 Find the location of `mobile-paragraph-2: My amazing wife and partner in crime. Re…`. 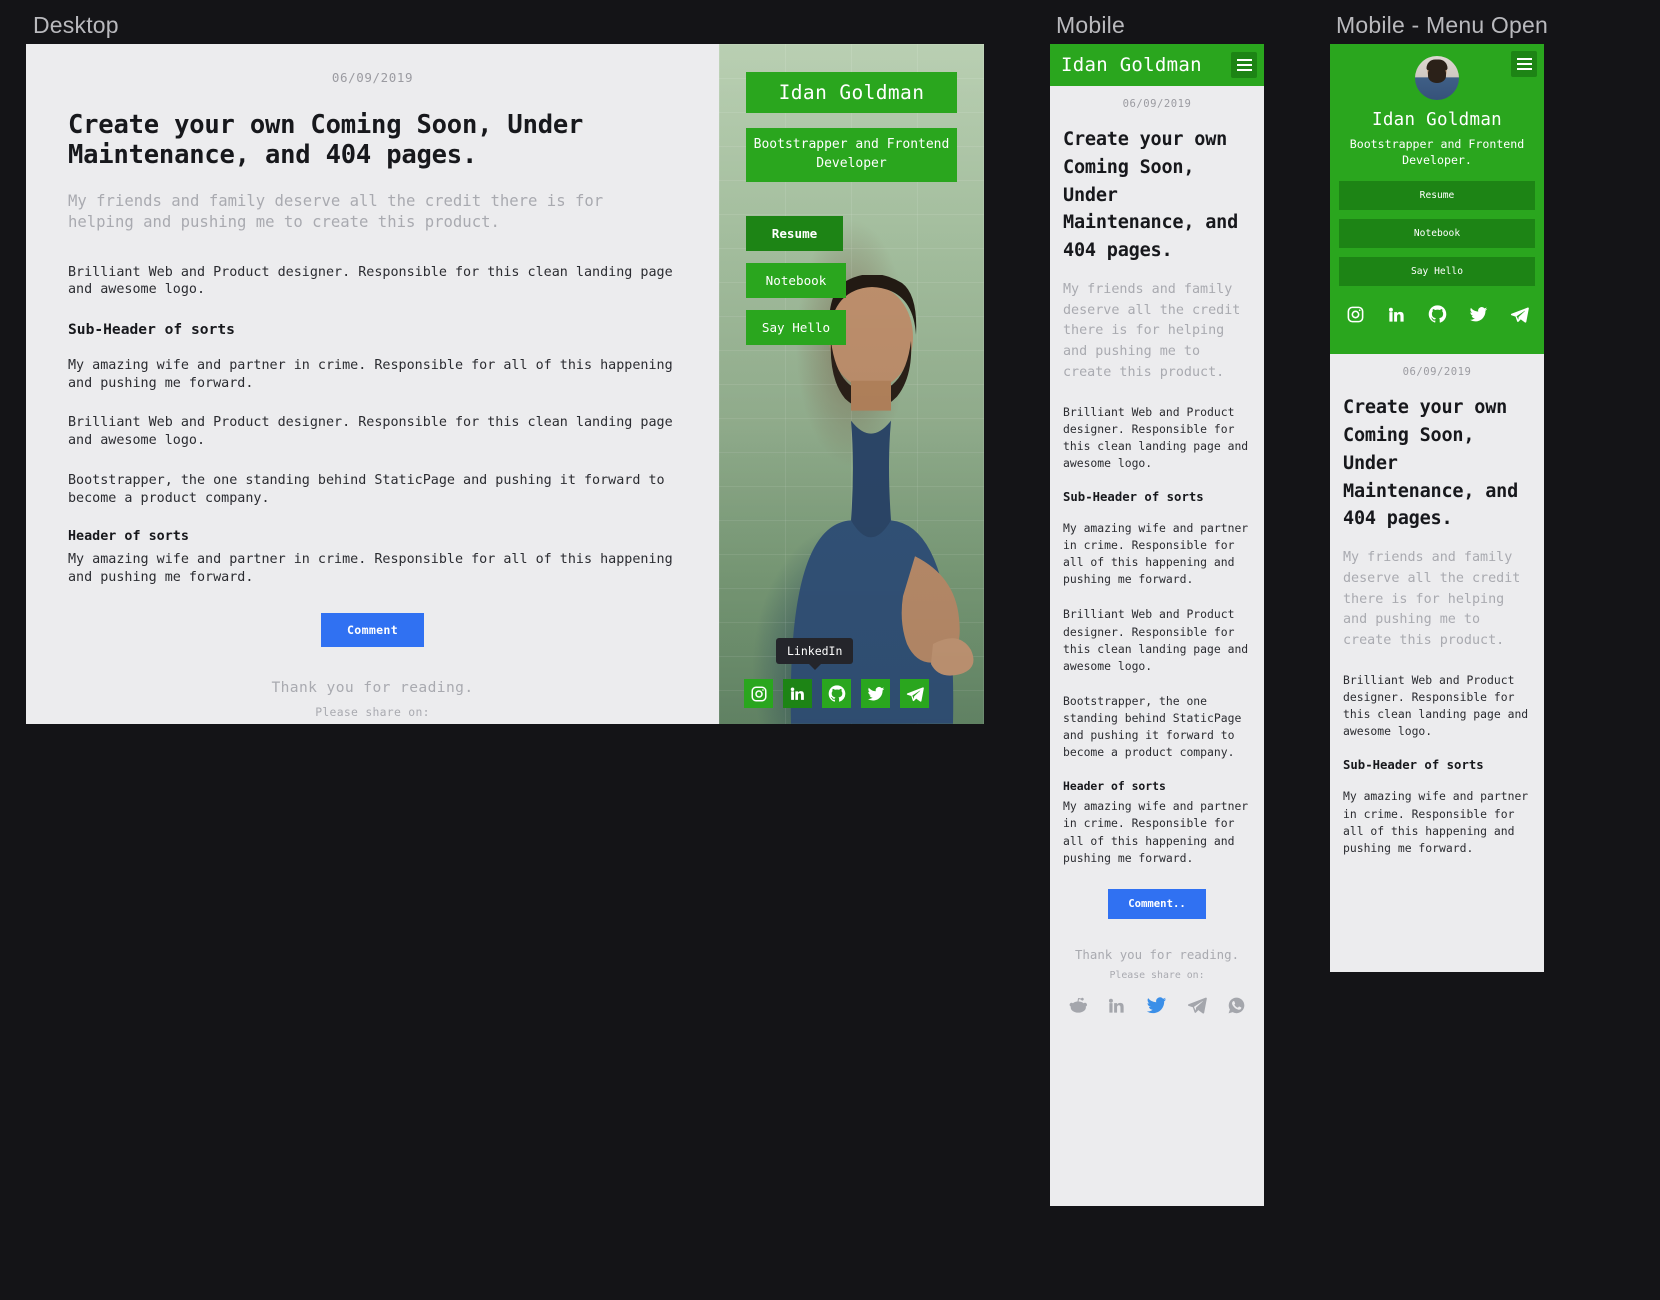

mobile-paragraph-2: My amazing wife and partner in crime. Re… is located at coordinates (1156, 554).